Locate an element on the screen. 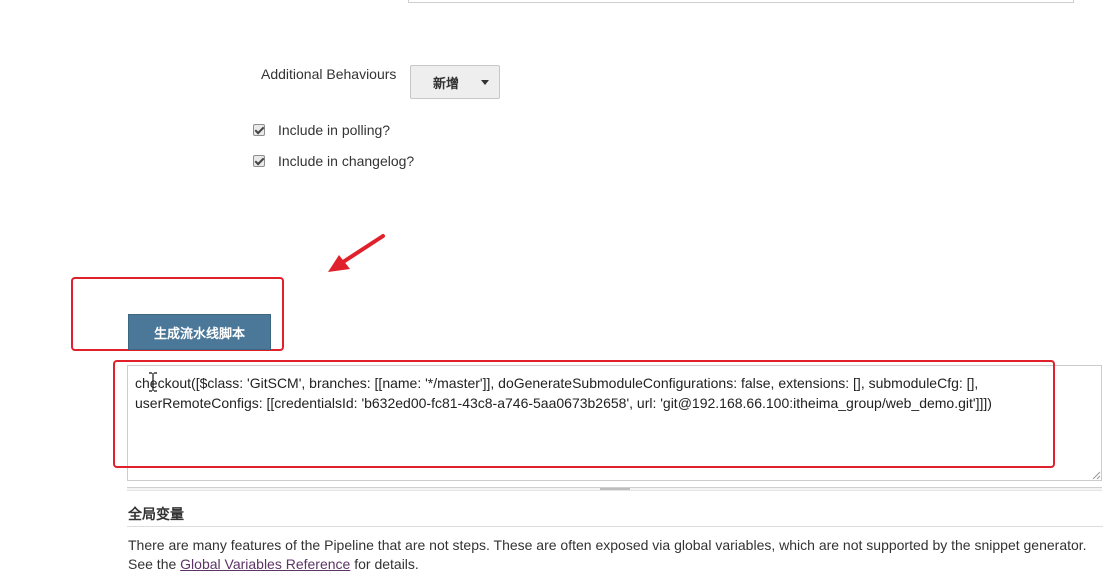 This screenshot has width=1115, height=574. include-changelog-label: Include in changelog? is located at coordinates (346, 161).